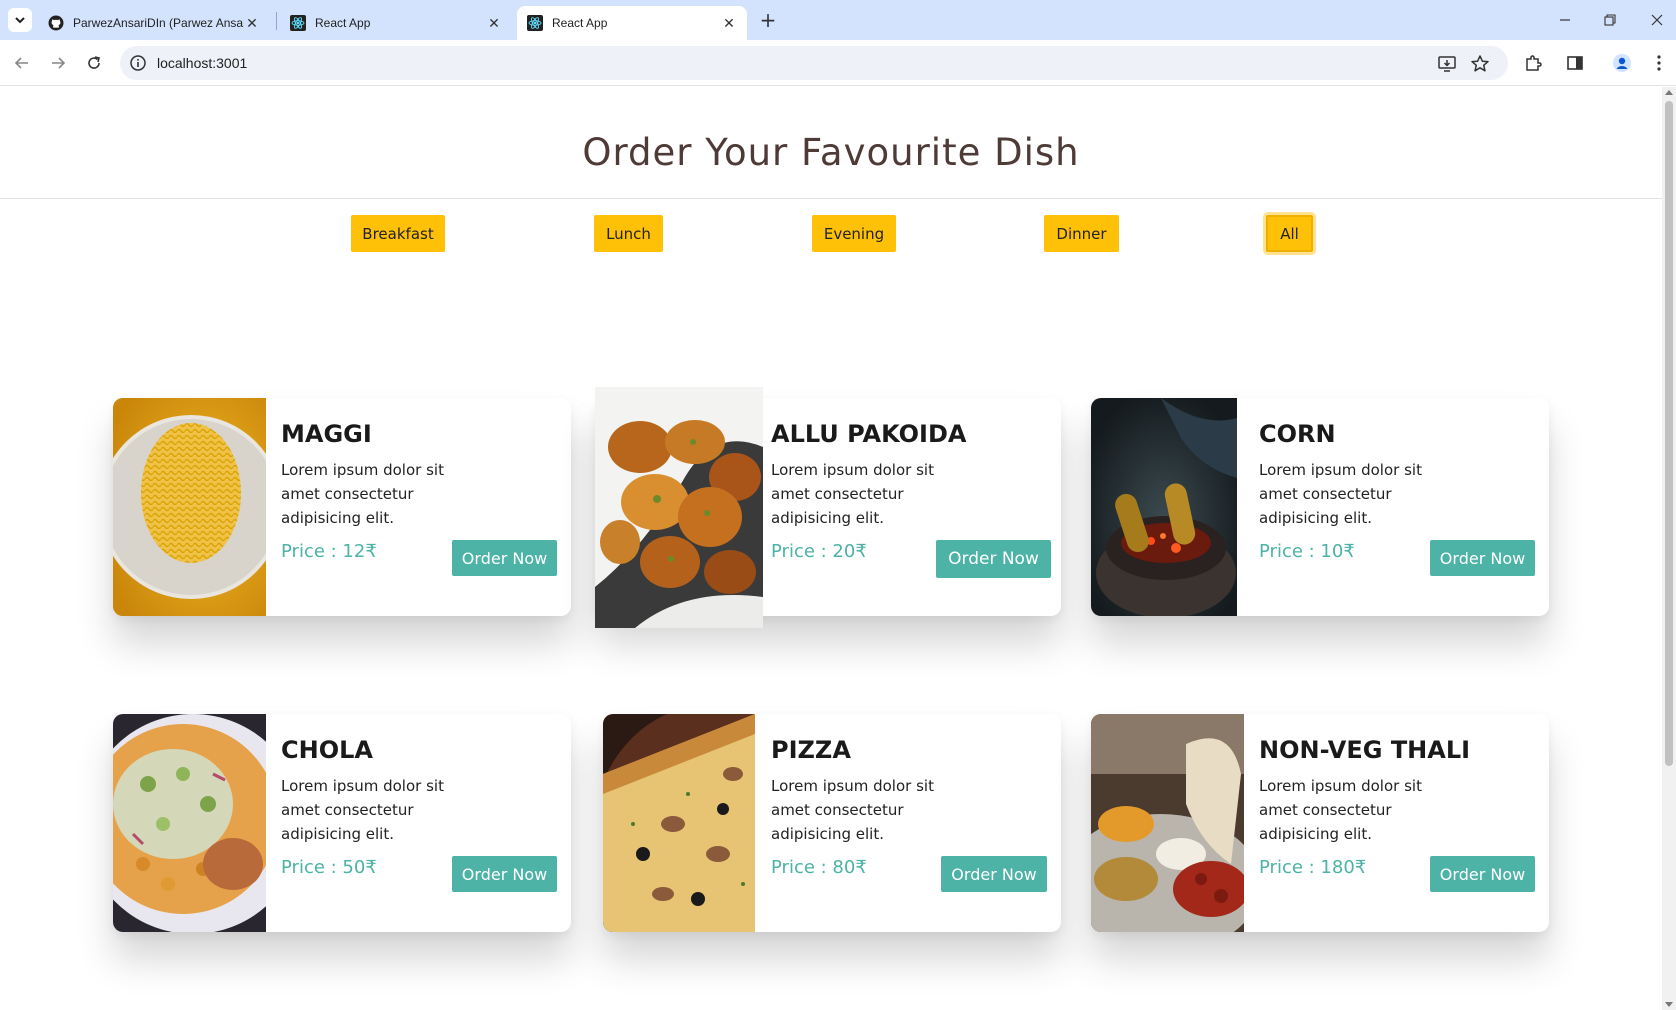  What do you see at coordinates (398, 233) in the screenshot?
I see `filter-breakfast-button: Breakfast` at bounding box center [398, 233].